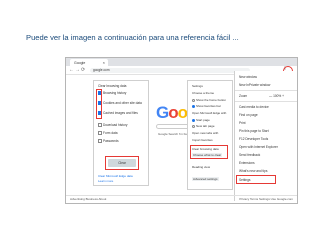 This screenshot has width=320, height=240. I want to click on menu-item-pin: Pin this page to Start, so click(254, 131).